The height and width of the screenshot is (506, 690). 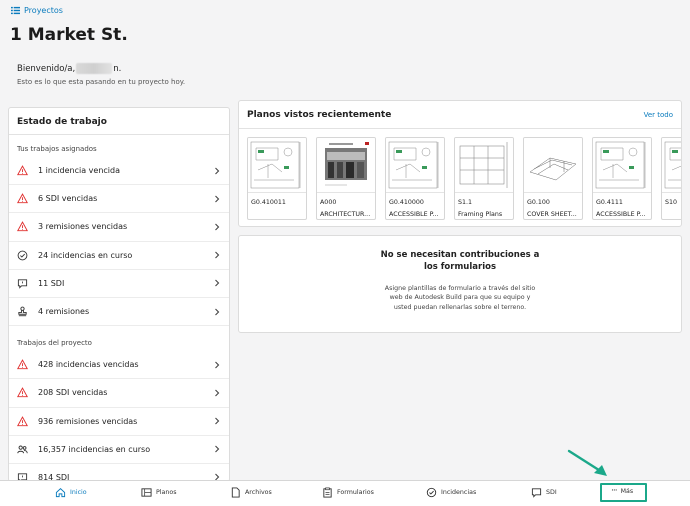 What do you see at coordinates (587, 462) in the screenshot?
I see `highlight-arrow-icon` at bounding box center [587, 462].